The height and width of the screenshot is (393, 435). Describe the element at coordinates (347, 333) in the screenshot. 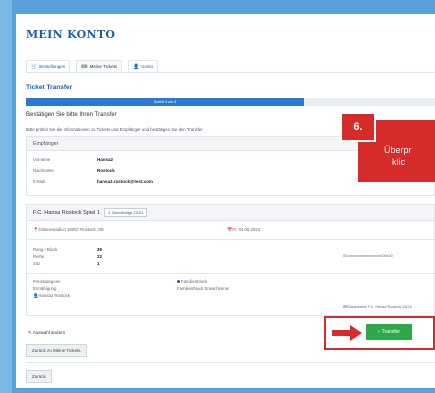

I see `arrow-right-icon` at that location.